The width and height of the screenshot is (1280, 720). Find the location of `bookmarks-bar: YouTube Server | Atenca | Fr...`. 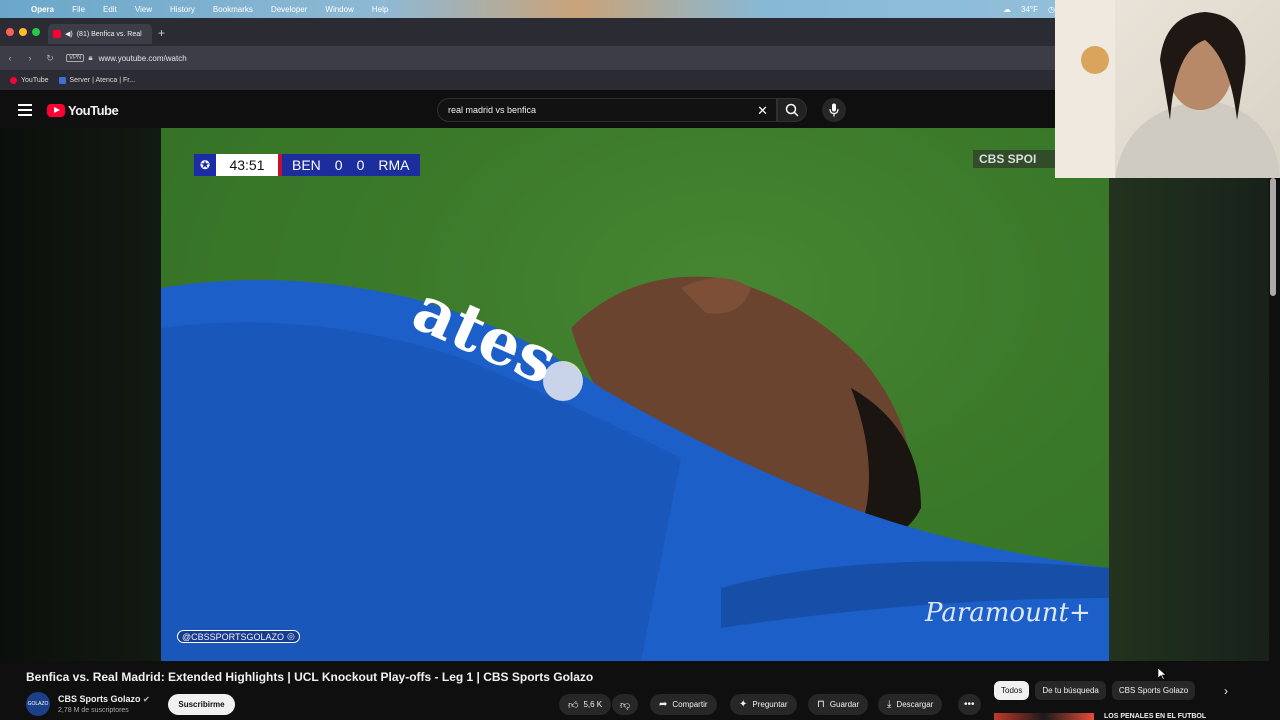

bookmarks-bar: YouTube Server | Atenca | Fr... is located at coordinates (527, 80).